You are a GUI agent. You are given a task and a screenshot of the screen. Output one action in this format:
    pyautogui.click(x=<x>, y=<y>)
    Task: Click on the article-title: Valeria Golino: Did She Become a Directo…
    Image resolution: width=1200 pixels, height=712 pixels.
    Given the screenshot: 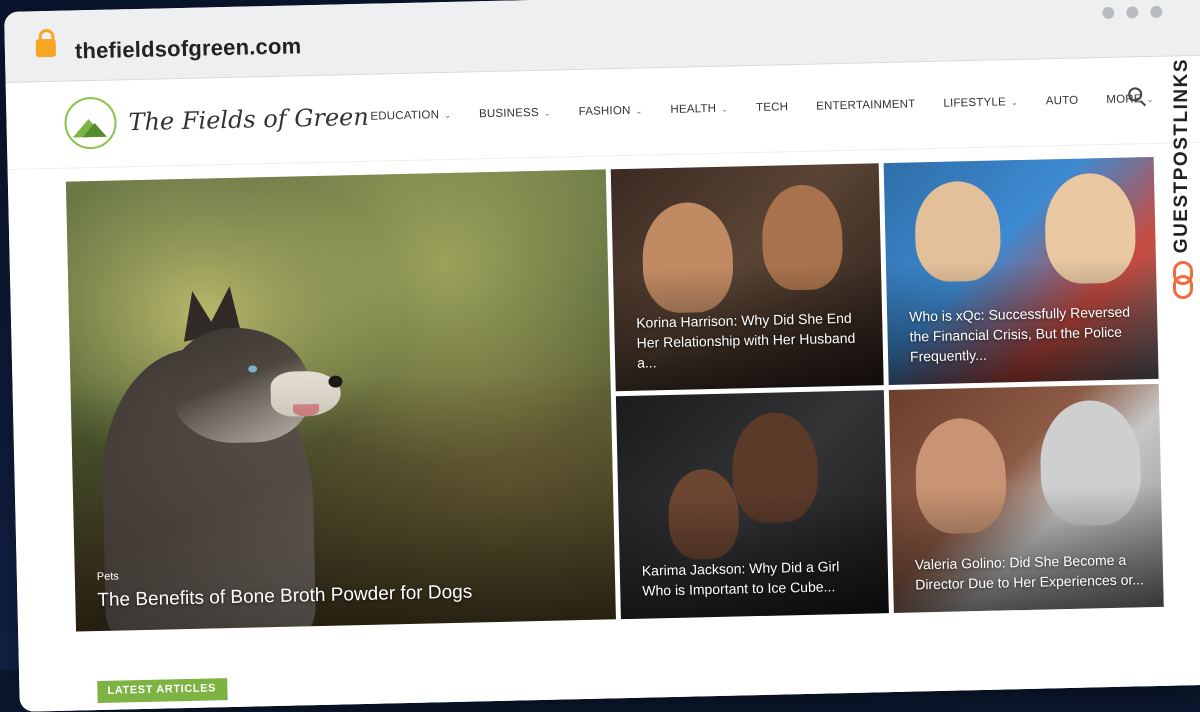 What is the action you would take?
    pyautogui.click(x=1030, y=571)
    